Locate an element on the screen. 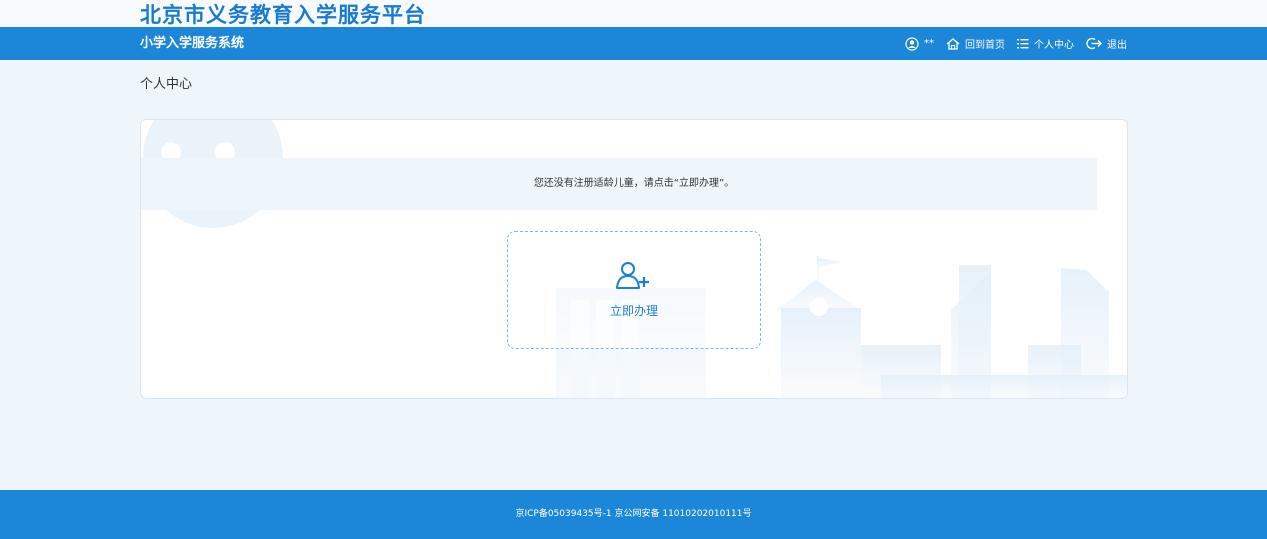  user-menu: ** is located at coordinates (919, 43).